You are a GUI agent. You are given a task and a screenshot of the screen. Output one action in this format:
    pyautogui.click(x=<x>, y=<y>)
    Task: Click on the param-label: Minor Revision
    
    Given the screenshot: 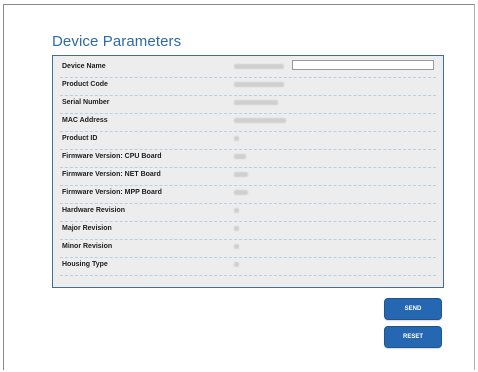 What is the action you would take?
    pyautogui.click(x=87, y=246)
    